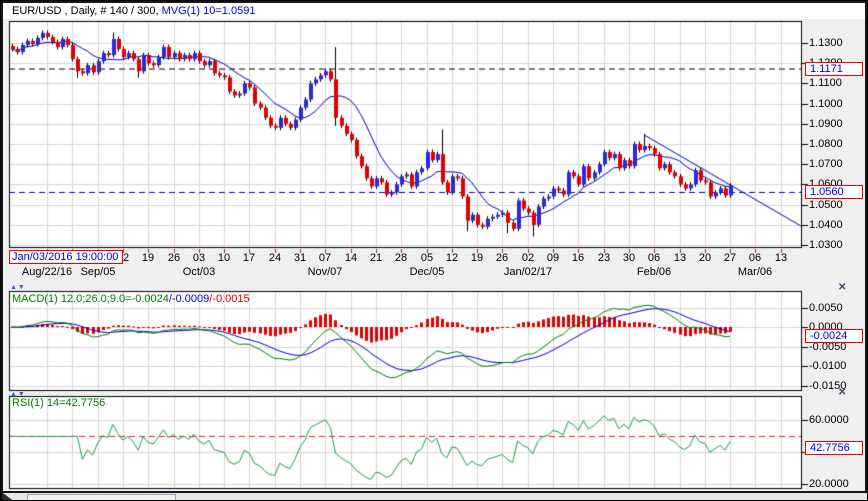 The width and height of the screenshot is (868, 501). I want to click on time-month-label: Mar/06, so click(755, 272).